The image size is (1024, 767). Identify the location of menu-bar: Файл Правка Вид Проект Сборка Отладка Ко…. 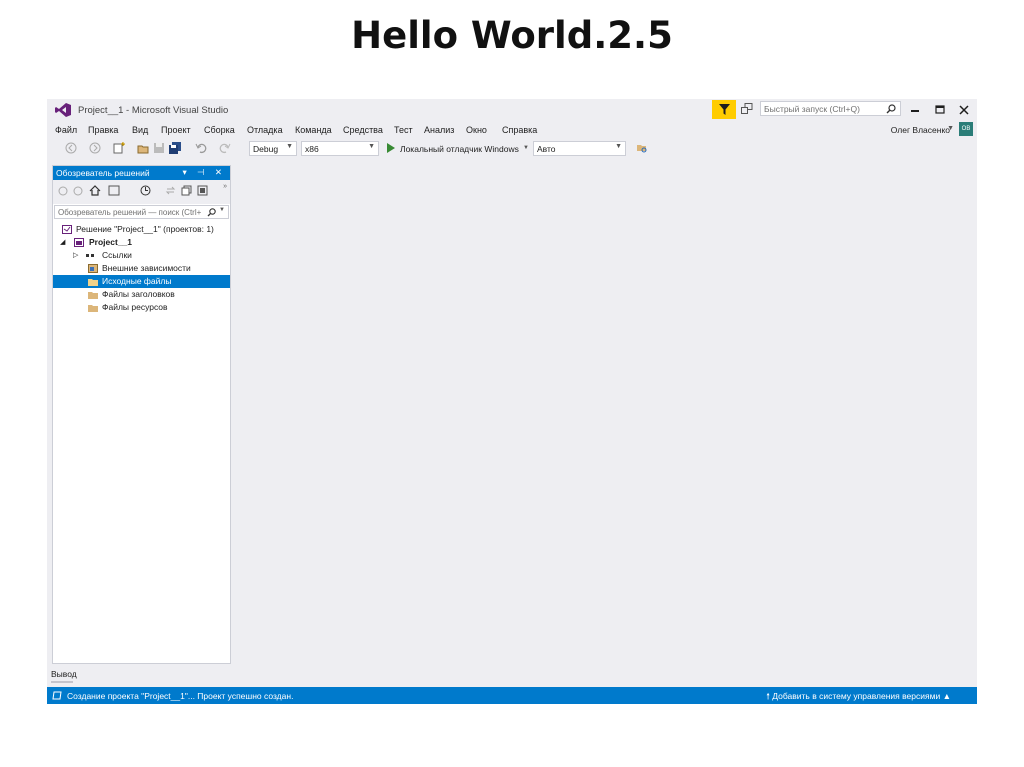
(512, 130).